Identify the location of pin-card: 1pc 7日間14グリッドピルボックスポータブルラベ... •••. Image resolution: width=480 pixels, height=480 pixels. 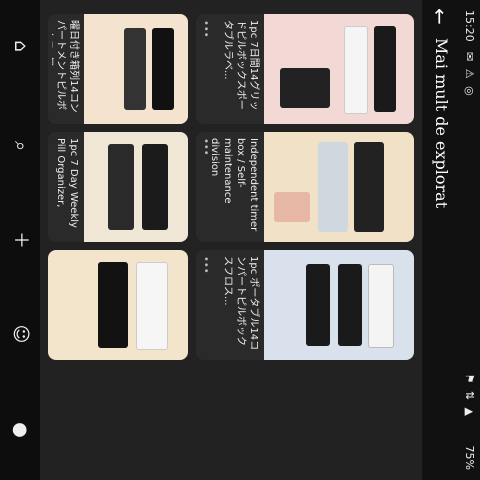
(305, 69).